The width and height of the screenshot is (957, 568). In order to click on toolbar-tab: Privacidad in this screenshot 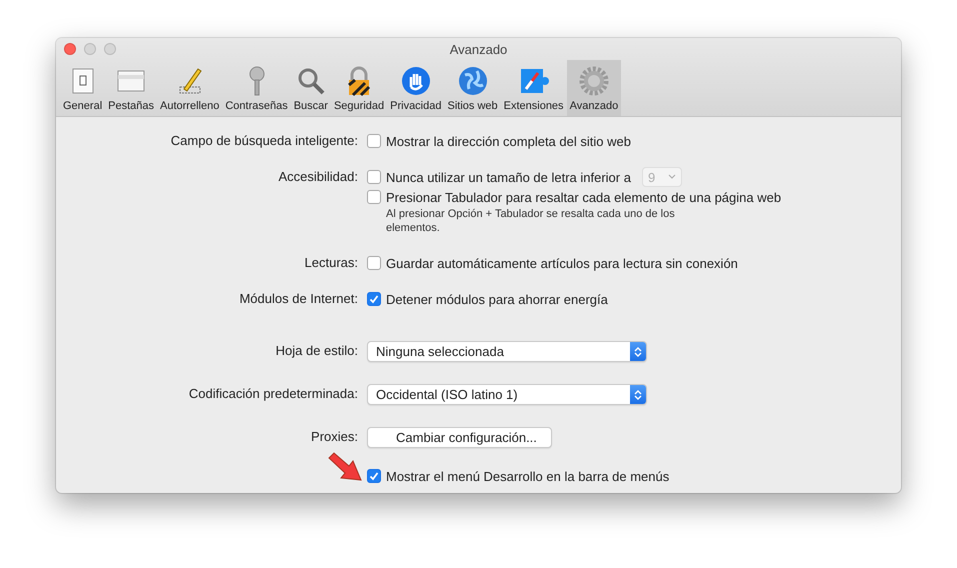, I will do `click(415, 88)`.